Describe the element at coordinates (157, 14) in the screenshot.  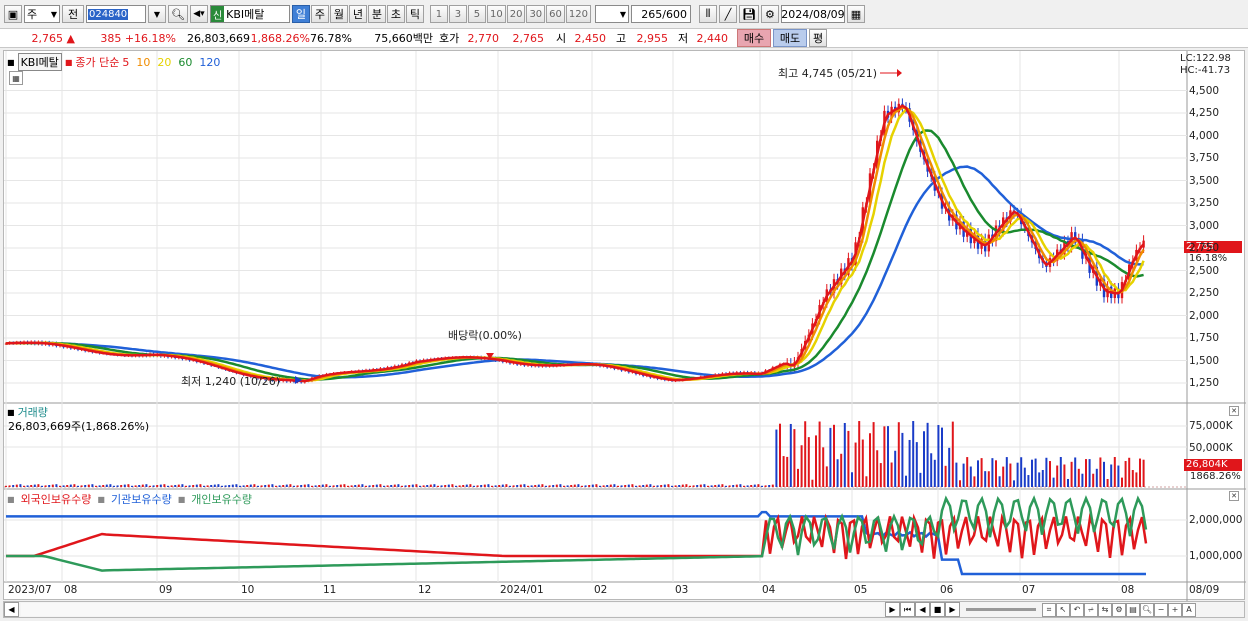
I see `code-dropdown-icon: ▼` at that location.